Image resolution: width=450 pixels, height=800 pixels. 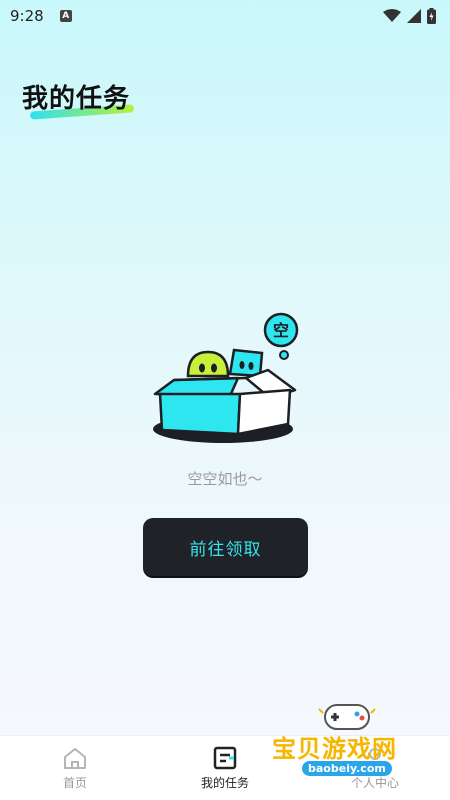 I want to click on battery-icon, so click(x=431, y=16).